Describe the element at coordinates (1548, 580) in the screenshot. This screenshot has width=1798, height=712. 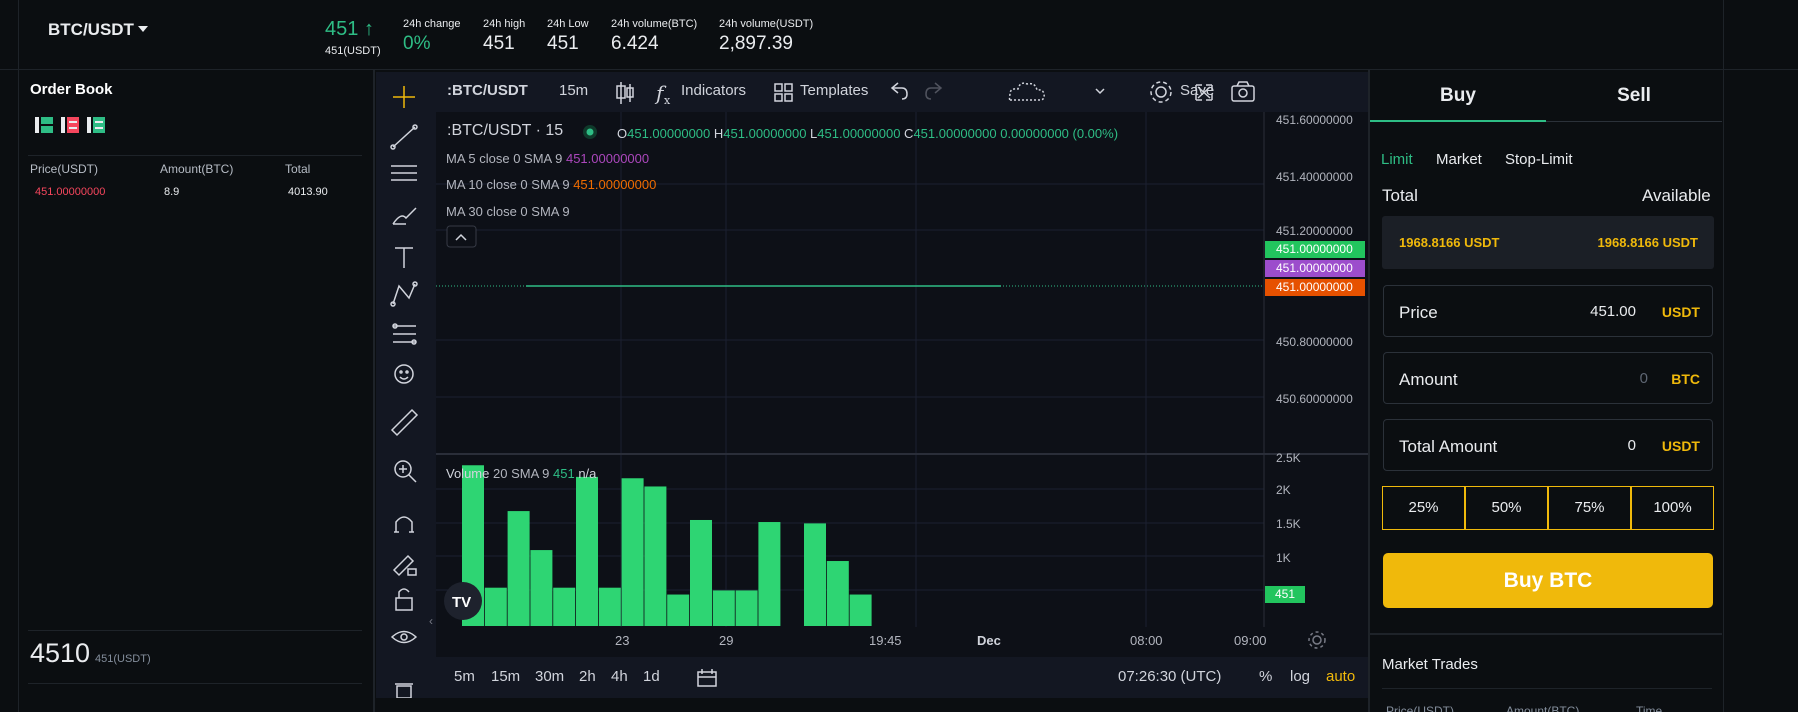
I see `buy-btc-button: Buy BTC` at that location.